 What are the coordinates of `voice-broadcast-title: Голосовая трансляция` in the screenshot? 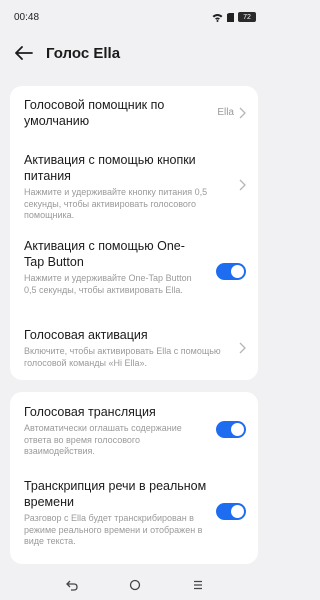 It's located at (90, 412).